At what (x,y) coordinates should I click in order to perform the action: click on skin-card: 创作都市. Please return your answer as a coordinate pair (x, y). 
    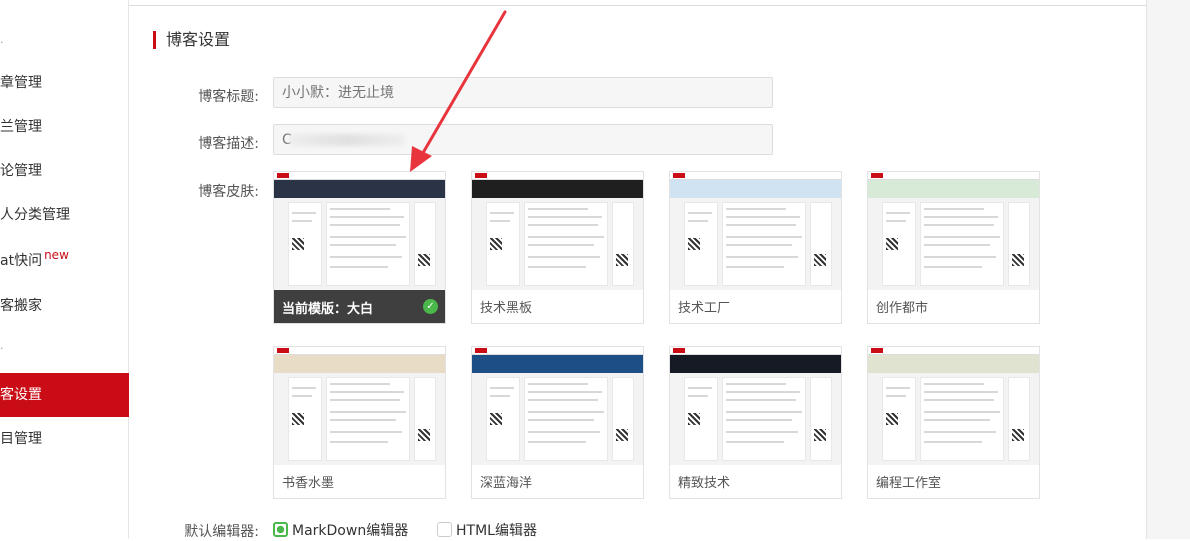
    Looking at the image, I should click on (953, 247).